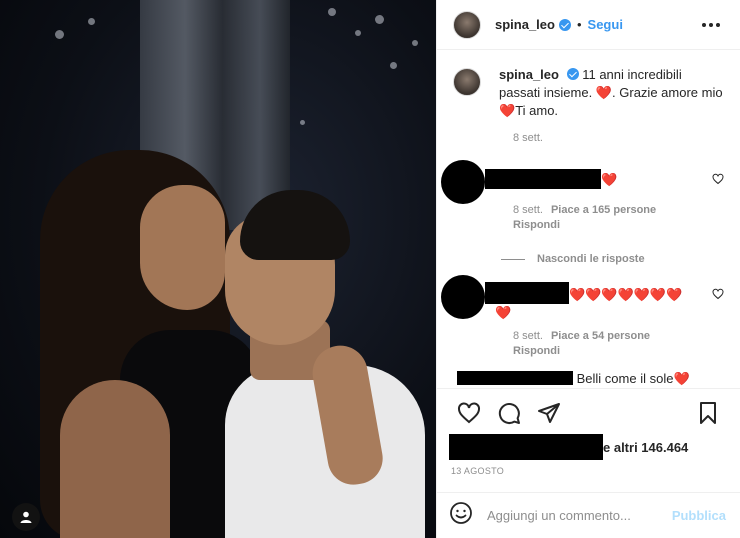 This screenshot has width=740, height=538. I want to click on comment-likes: Piace a 54 persone, so click(600, 336).